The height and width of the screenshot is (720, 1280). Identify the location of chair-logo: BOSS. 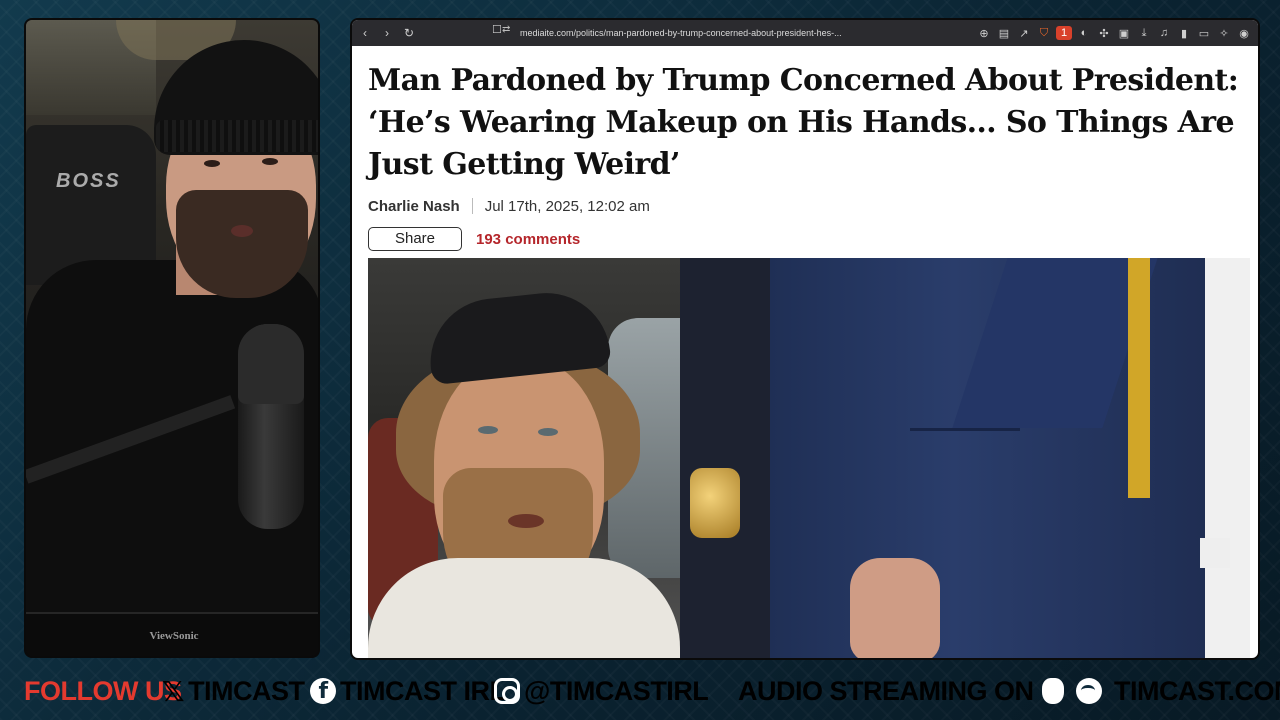
(88, 181).